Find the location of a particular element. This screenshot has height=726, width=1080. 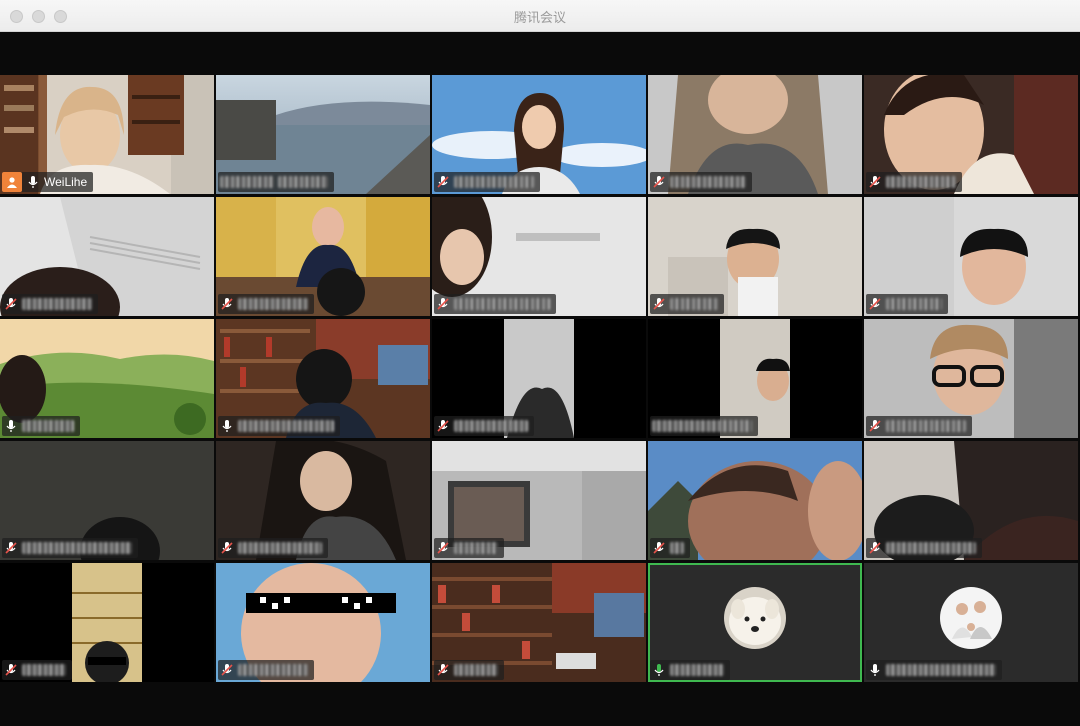

video-tile-active-speaker is located at coordinates (755, 622).